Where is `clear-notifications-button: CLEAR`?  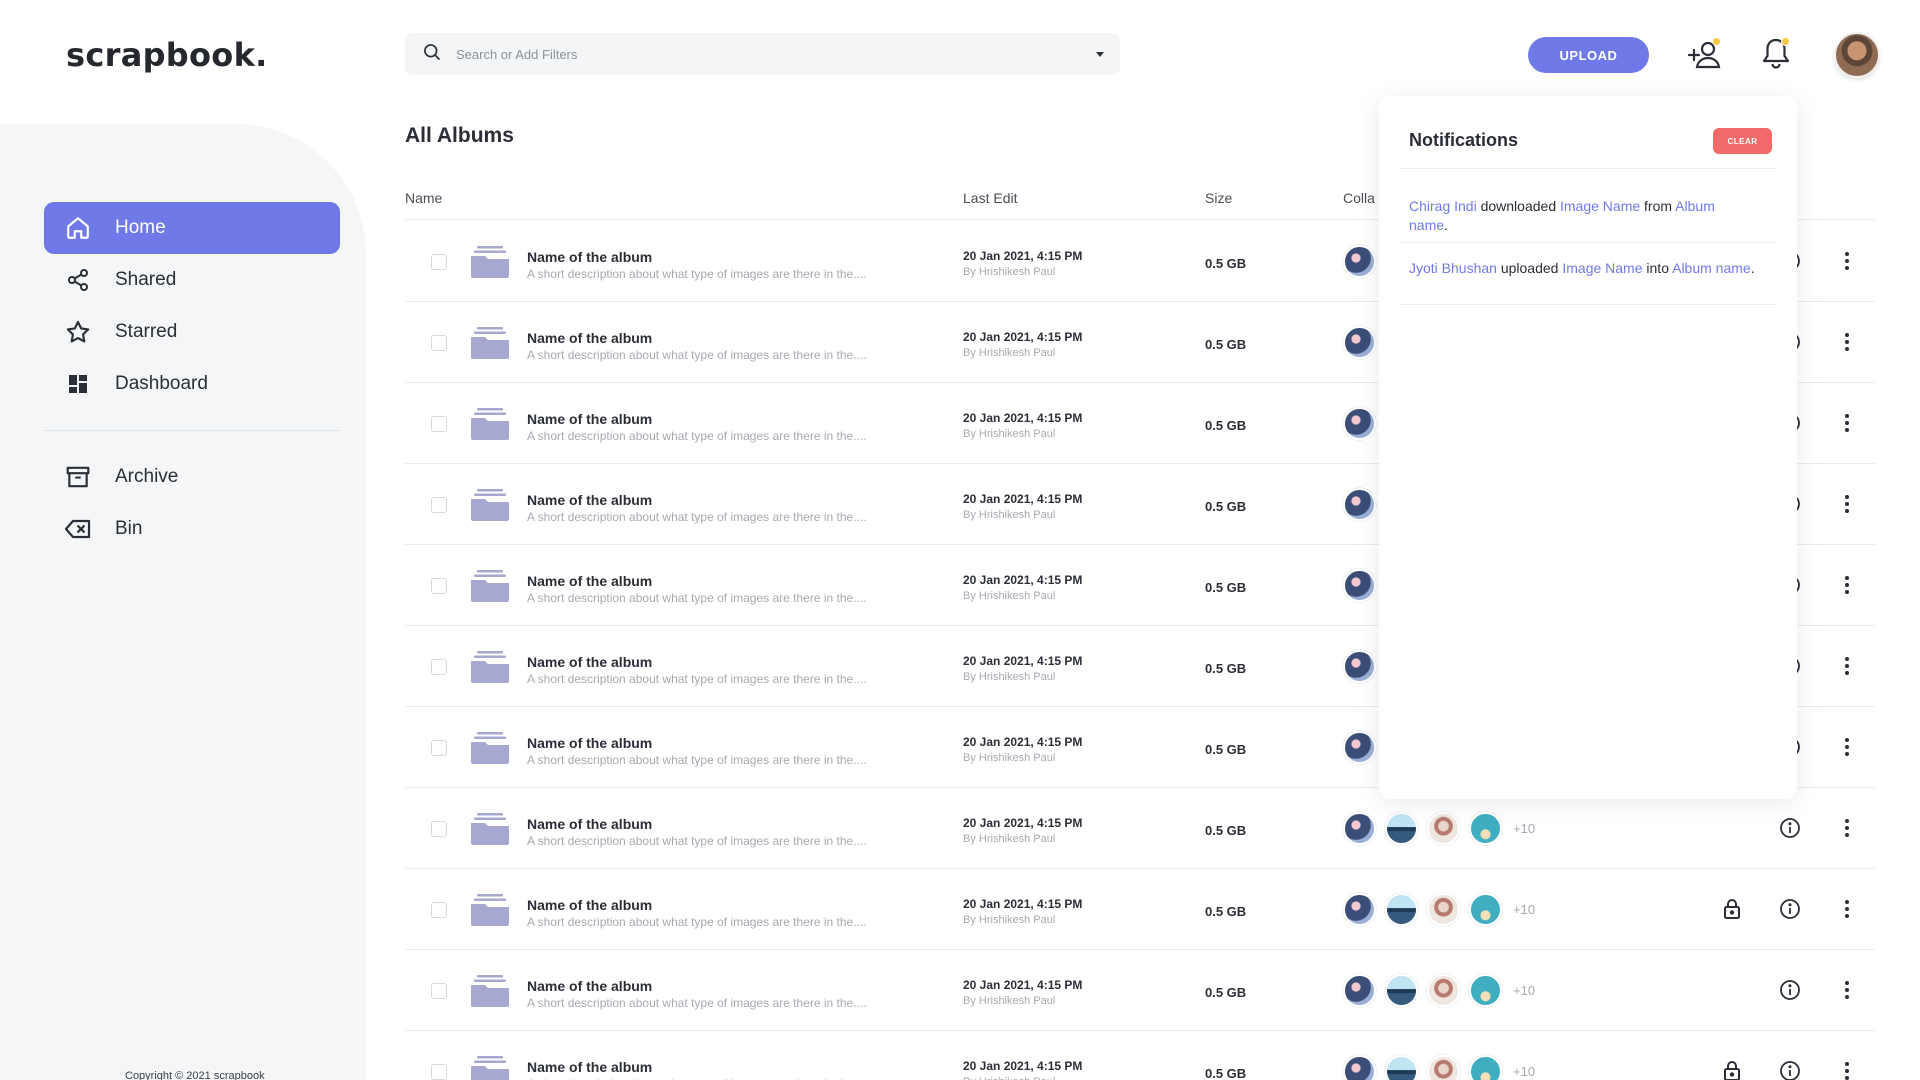 clear-notifications-button: CLEAR is located at coordinates (1742, 141).